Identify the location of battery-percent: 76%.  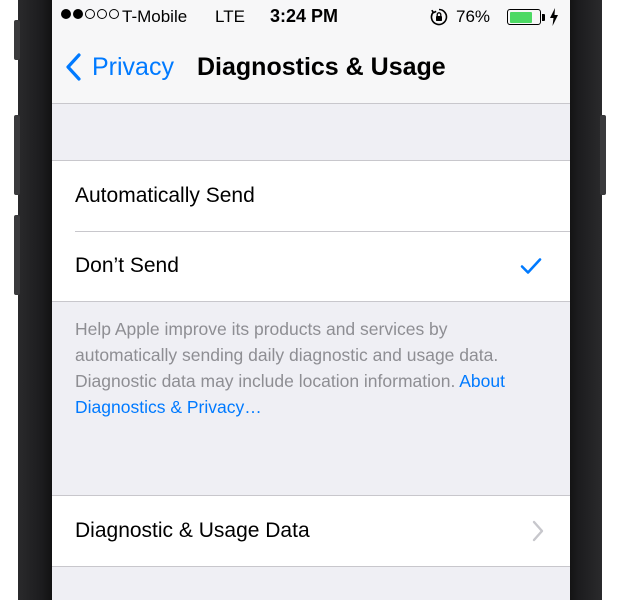
(473, 16).